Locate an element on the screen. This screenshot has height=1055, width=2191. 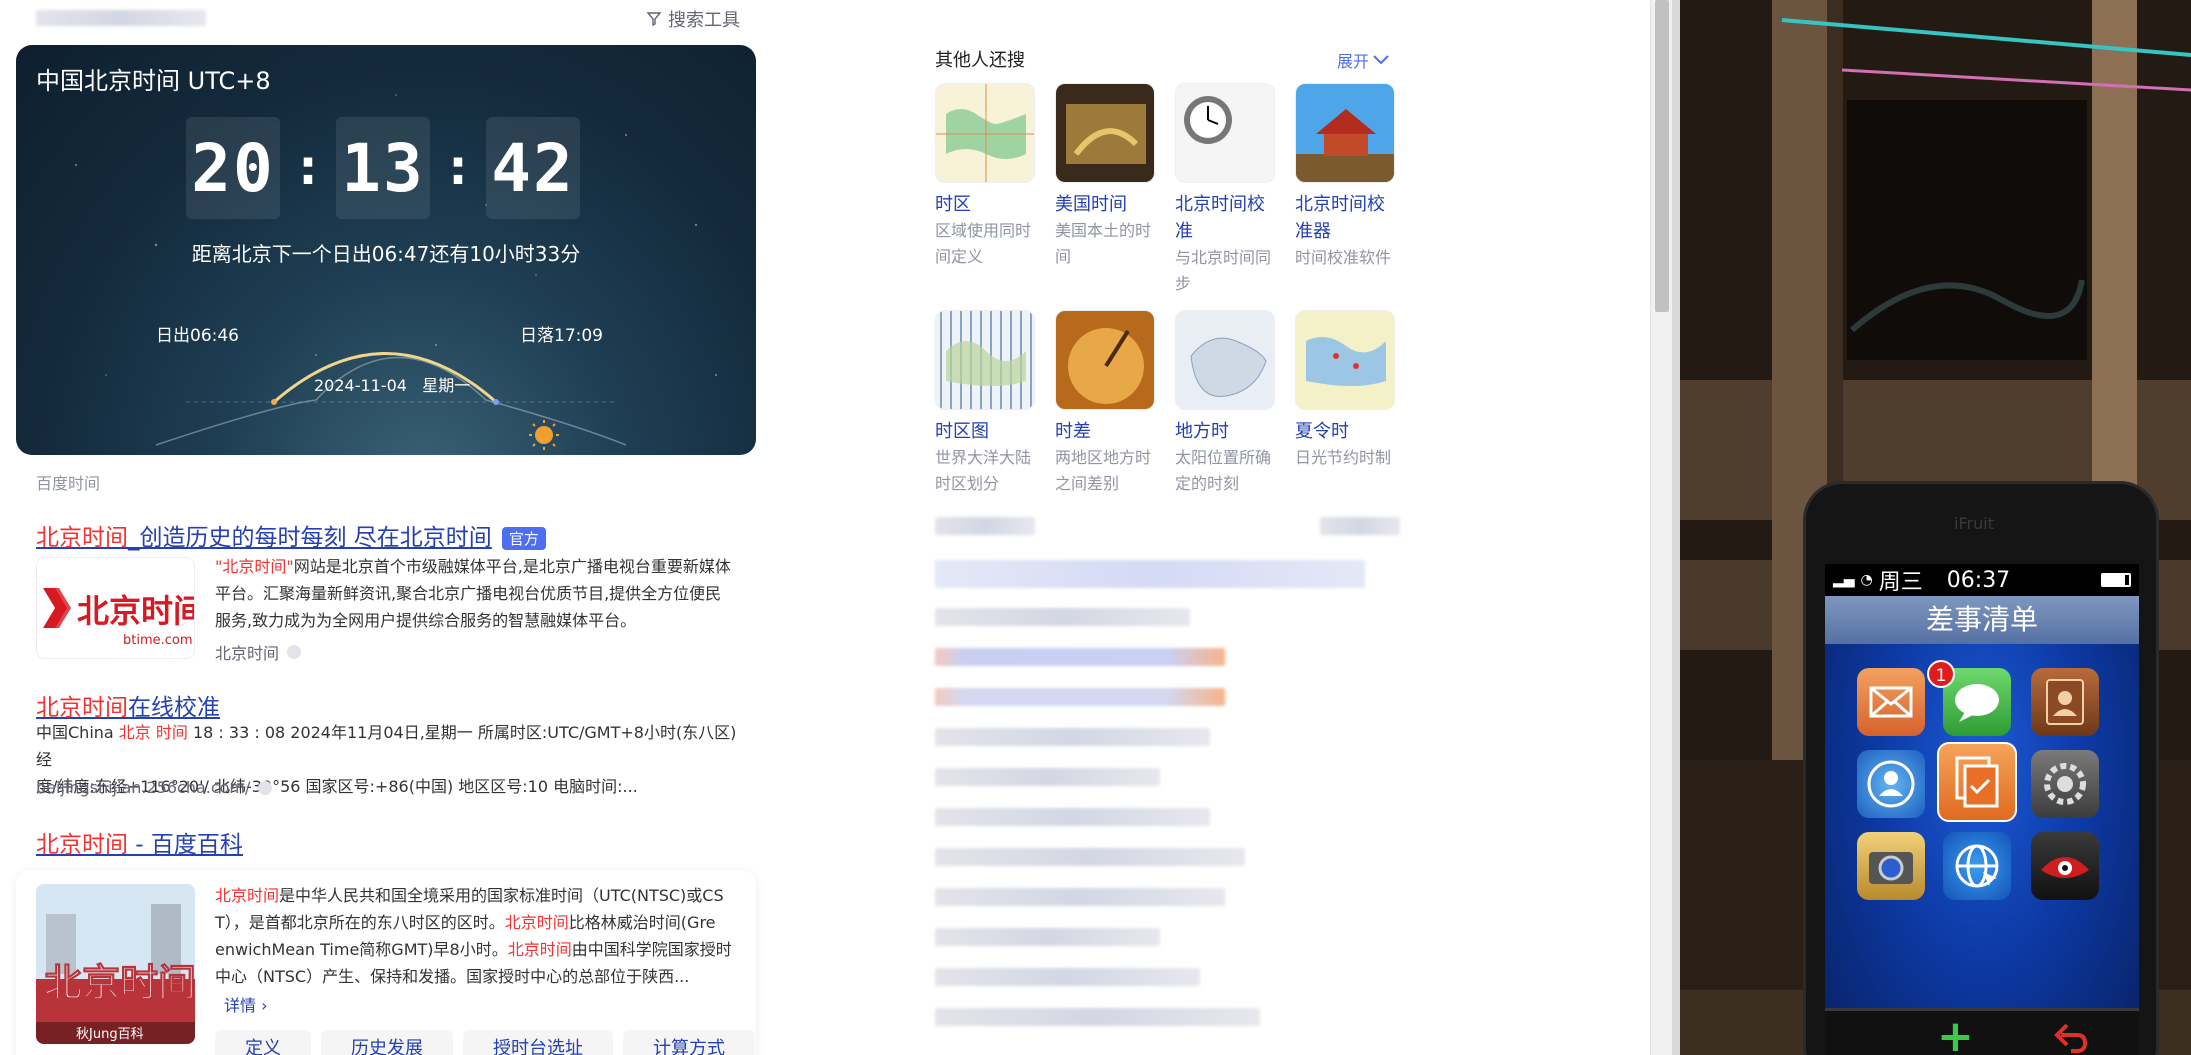
clock-digits: 20 : 13 : 42 is located at coordinates (383, 168).